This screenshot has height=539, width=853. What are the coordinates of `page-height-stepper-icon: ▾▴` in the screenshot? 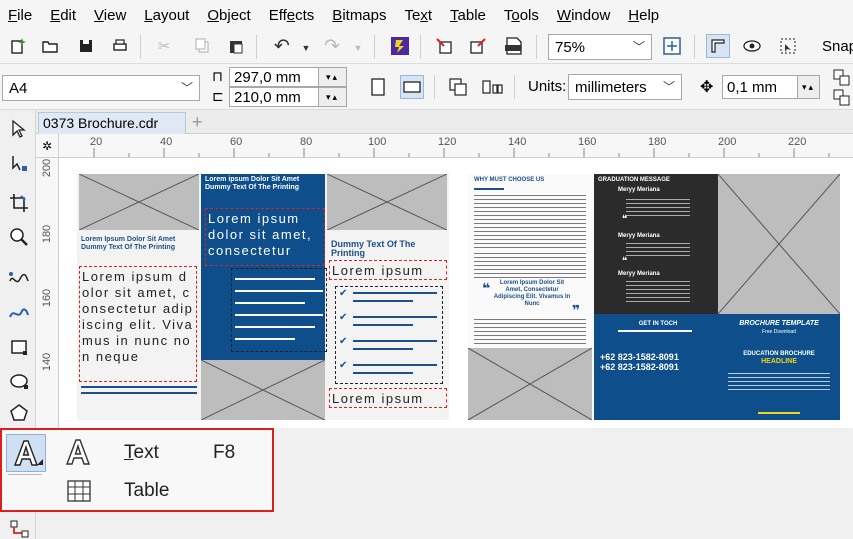 It's located at (332, 97).